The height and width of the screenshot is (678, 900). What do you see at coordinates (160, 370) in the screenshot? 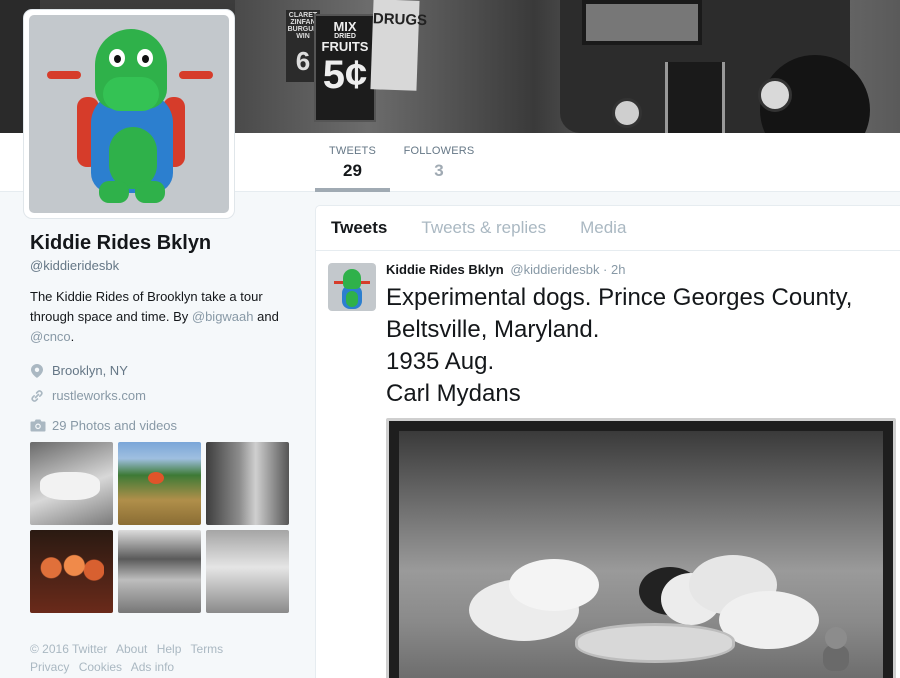
I see `profile-location: Brooklyn, NY` at bounding box center [160, 370].